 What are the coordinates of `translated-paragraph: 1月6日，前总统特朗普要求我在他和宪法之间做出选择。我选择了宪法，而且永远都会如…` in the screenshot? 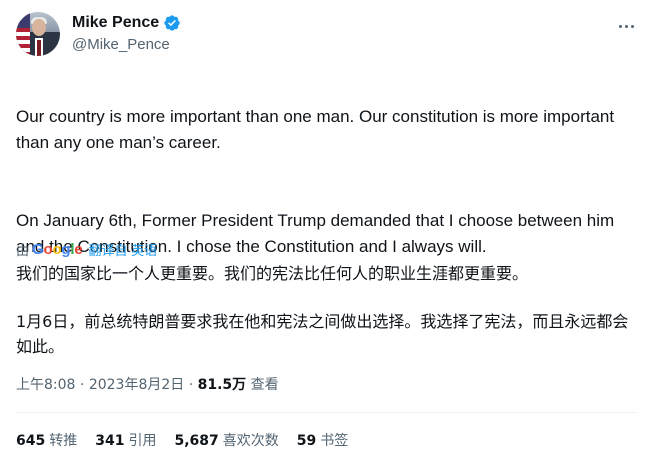 It's located at (322, 334).